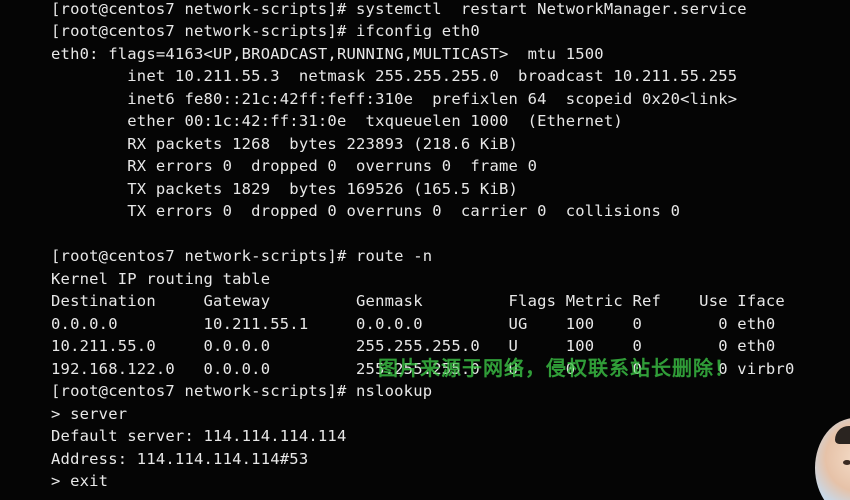 This screenshot has width=850, height=500. Describe the element at coordinates (846, 462) in the screenshot. I see `avatar-eye-left` at that location.